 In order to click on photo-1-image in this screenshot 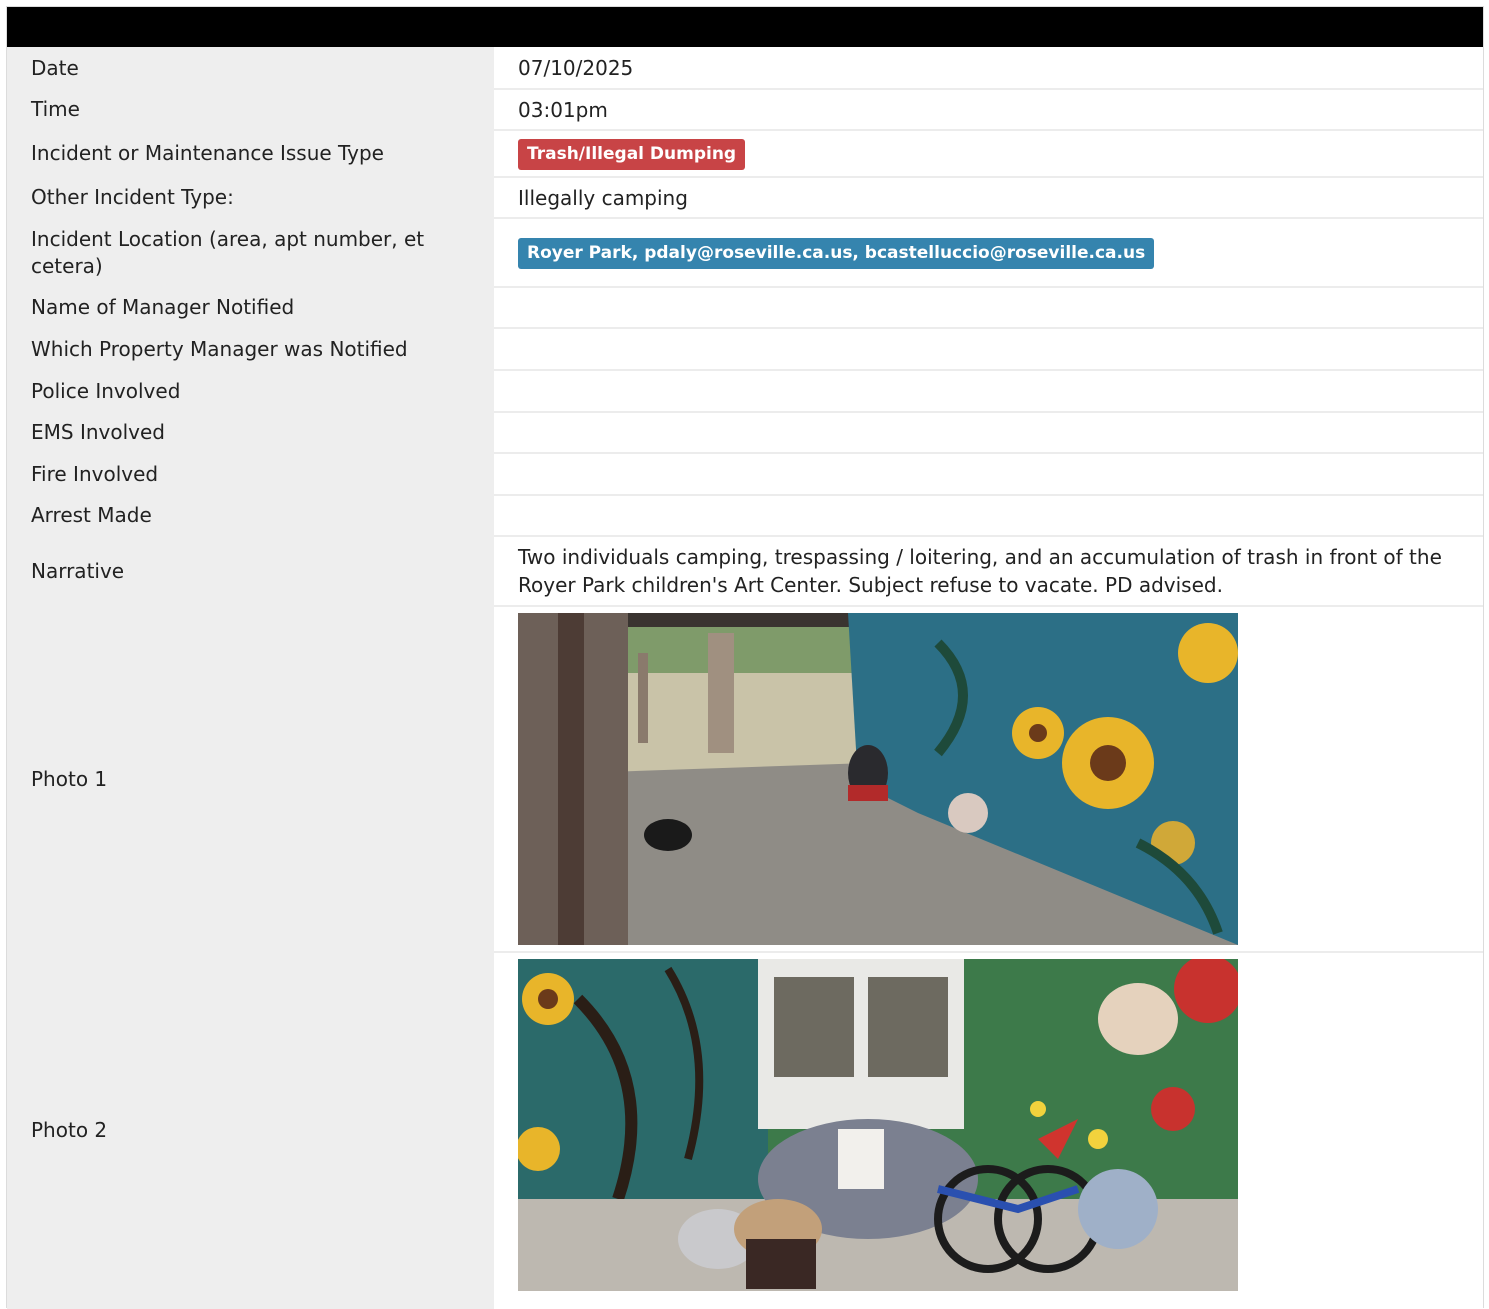, I will do `click(878, 779)`.